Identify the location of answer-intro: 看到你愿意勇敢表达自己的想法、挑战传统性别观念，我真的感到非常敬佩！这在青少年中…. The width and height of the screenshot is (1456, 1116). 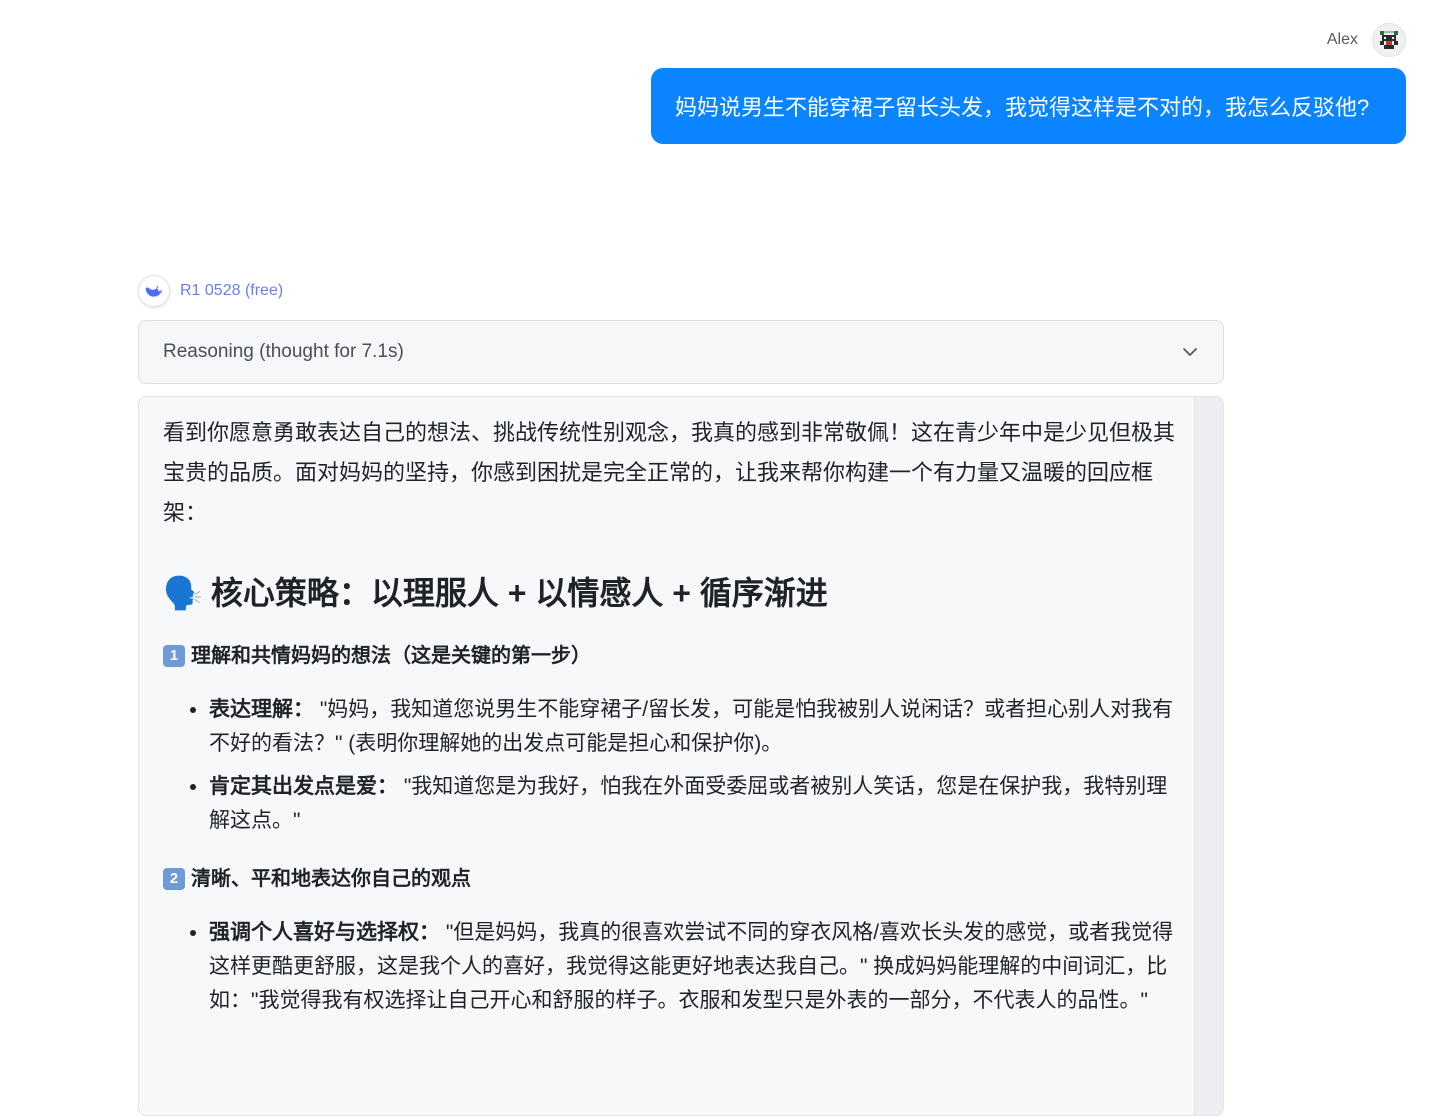
(669, 472).